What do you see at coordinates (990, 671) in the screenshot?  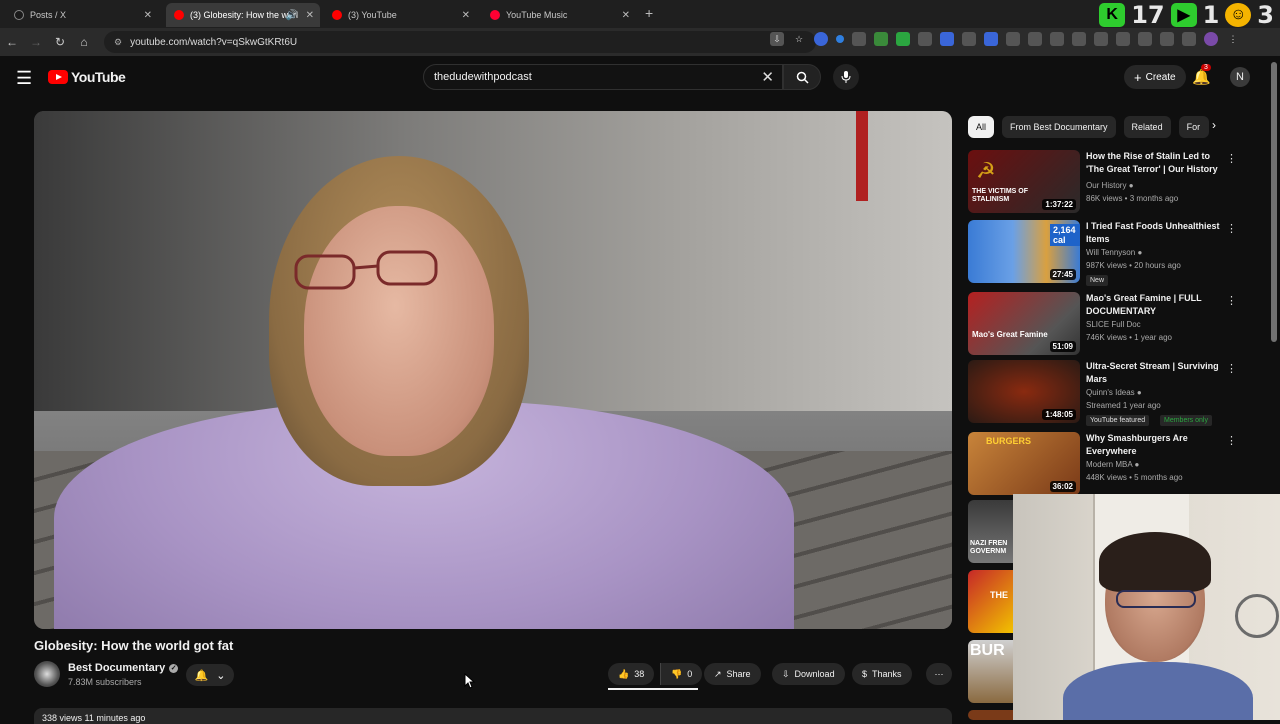 I see `video-thumbnail: BUR` at bounding box center [990, 671].